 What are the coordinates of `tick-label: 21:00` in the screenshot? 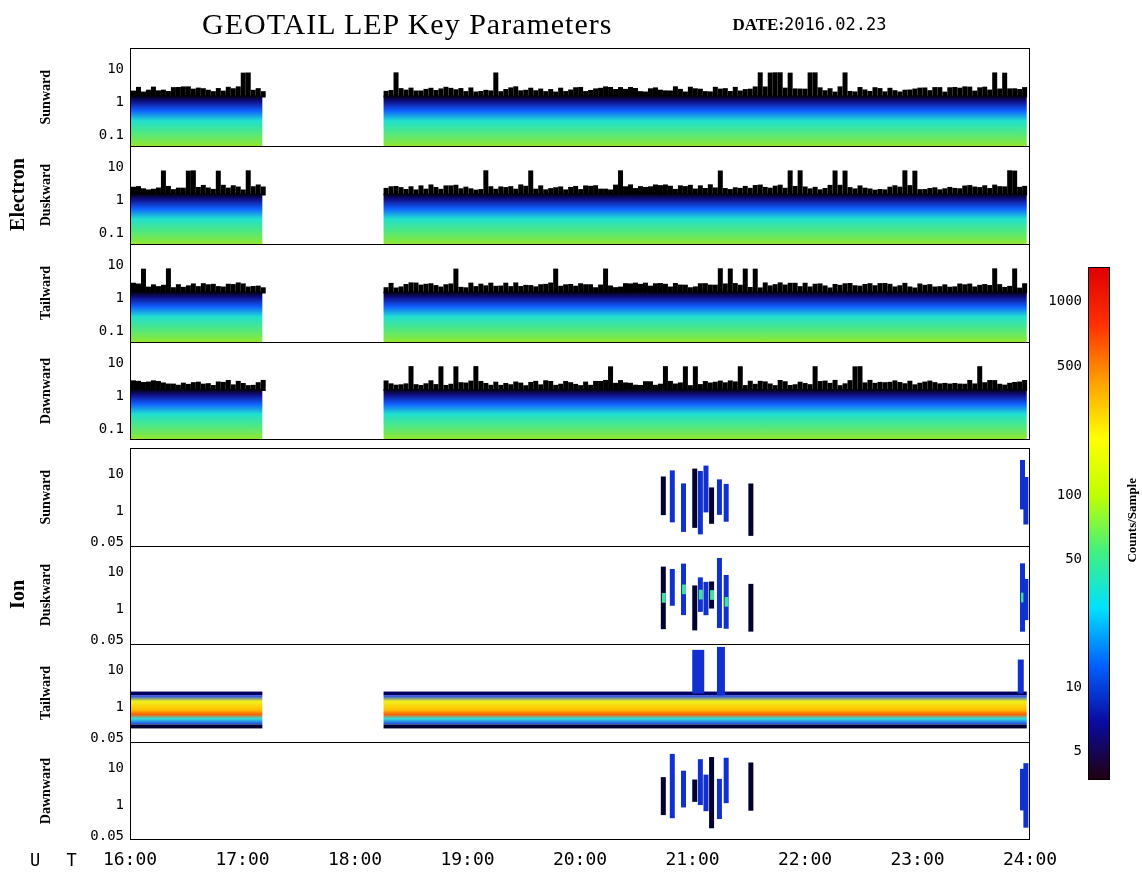 It's located at (692, 858).